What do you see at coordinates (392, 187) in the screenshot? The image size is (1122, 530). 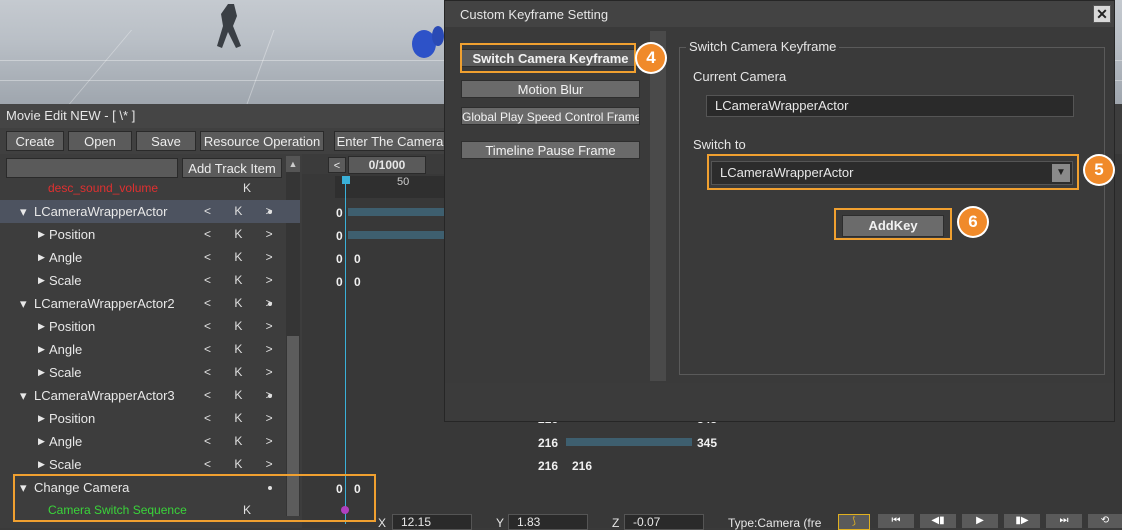 I see `timeline-ruler: 50` at bounding box center [392, 187].